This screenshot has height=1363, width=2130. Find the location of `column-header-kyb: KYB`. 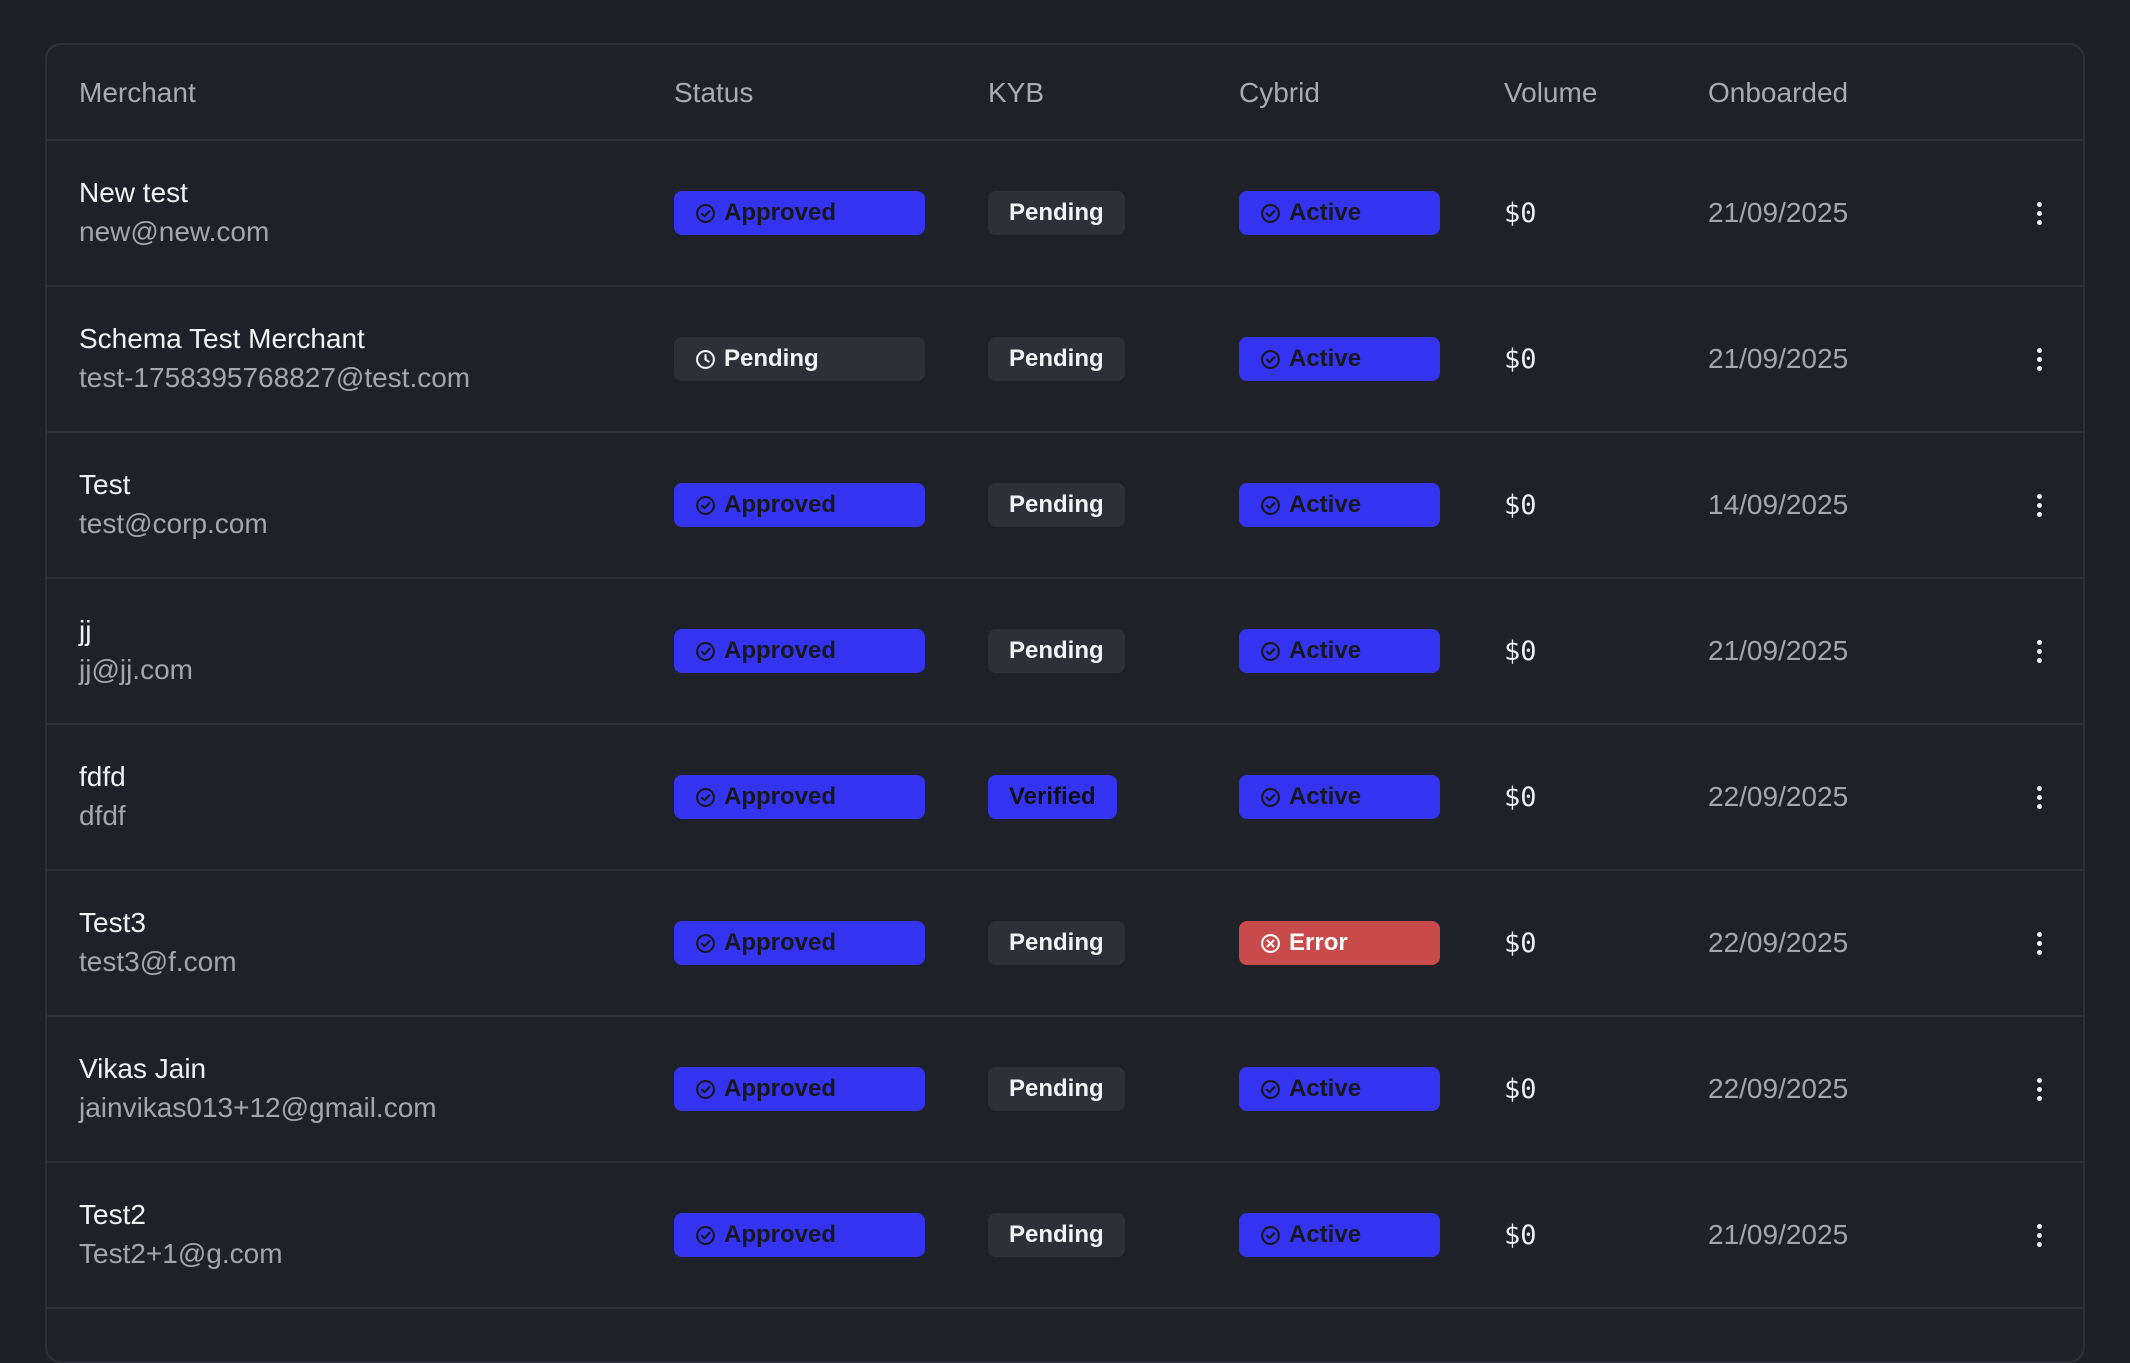

column-header-kyb: KYB is located at coordinates (1016, 93).